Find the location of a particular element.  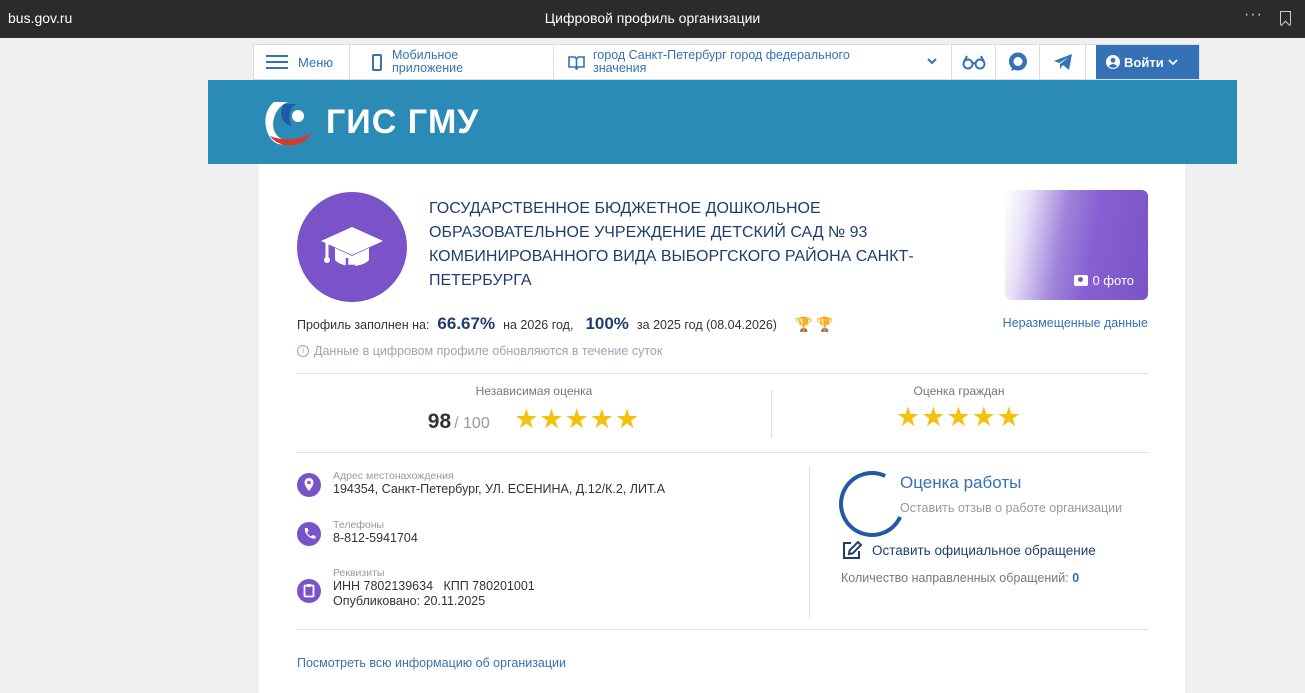

region-line2: значения is located at coordinates (620, 68).